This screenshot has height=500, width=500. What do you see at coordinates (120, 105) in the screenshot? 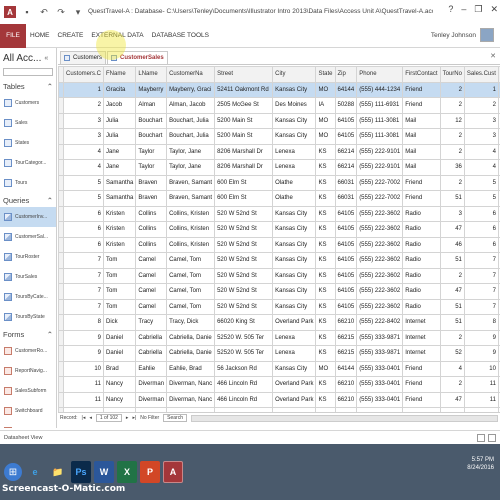
I see `table-cell: Jacob` at bounding box center [120, 105].